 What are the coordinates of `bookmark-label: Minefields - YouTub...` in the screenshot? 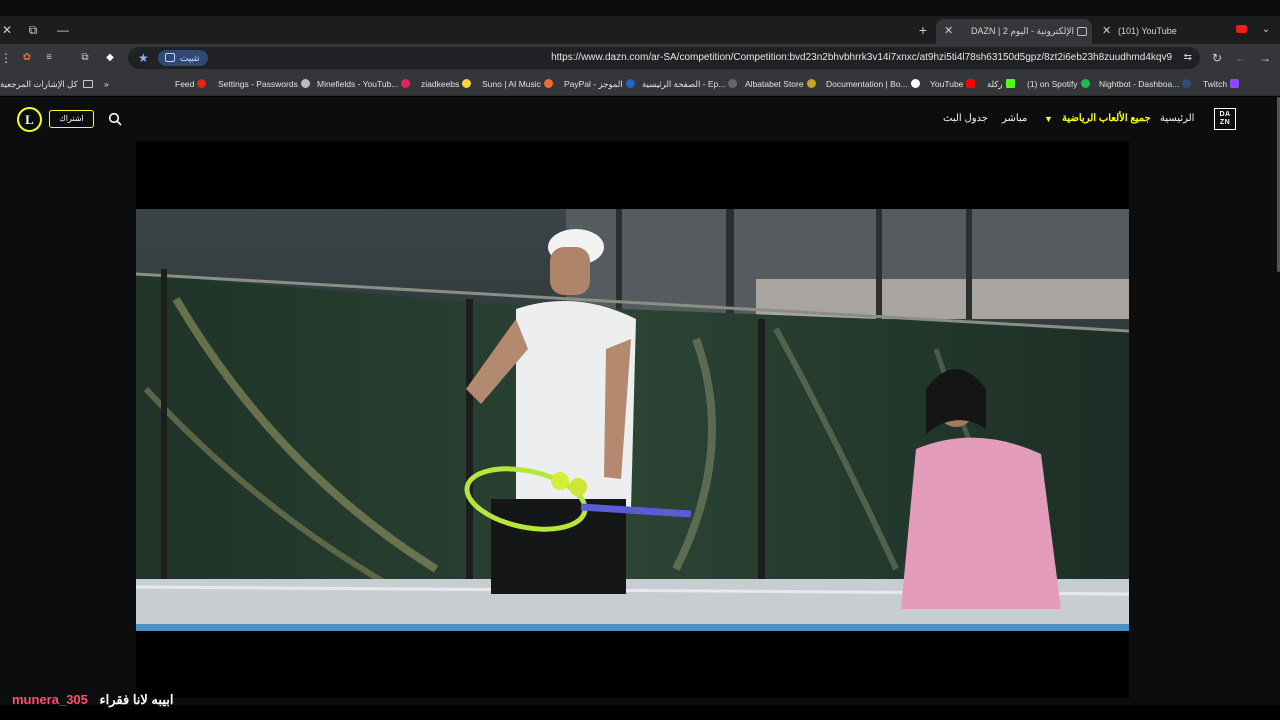 It's located at (358, 84).